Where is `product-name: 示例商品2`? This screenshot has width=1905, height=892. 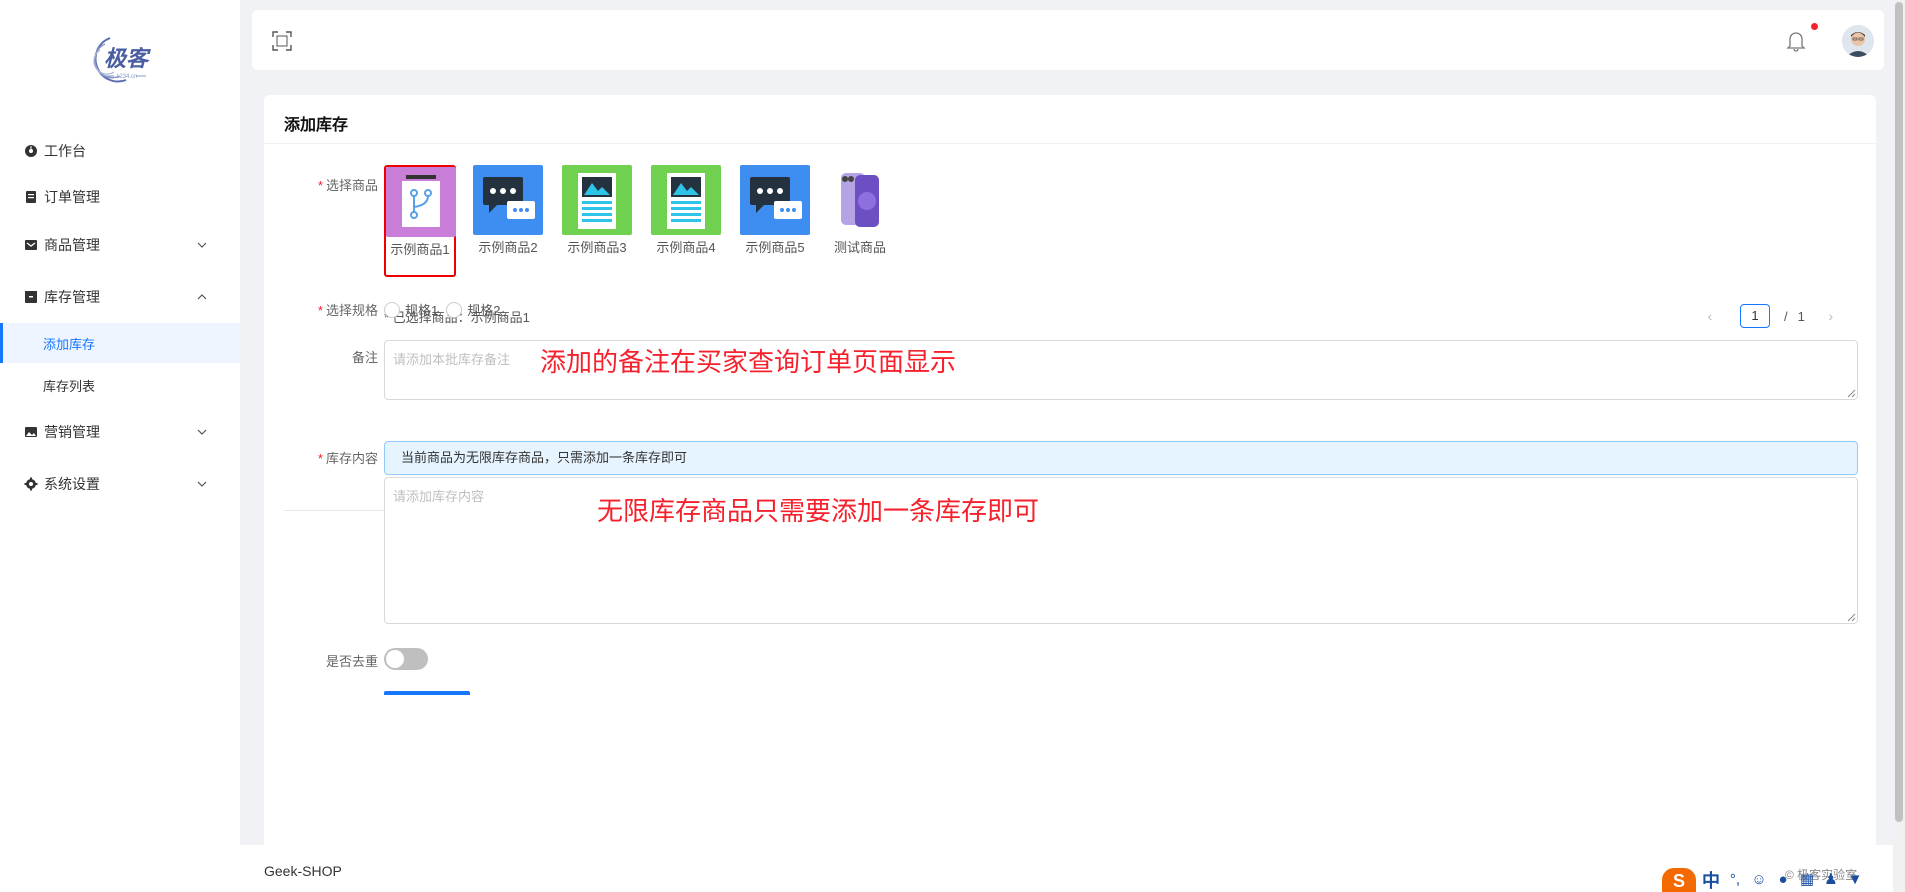 product-name: 示例商品2 is located at coordinates (508, 247).